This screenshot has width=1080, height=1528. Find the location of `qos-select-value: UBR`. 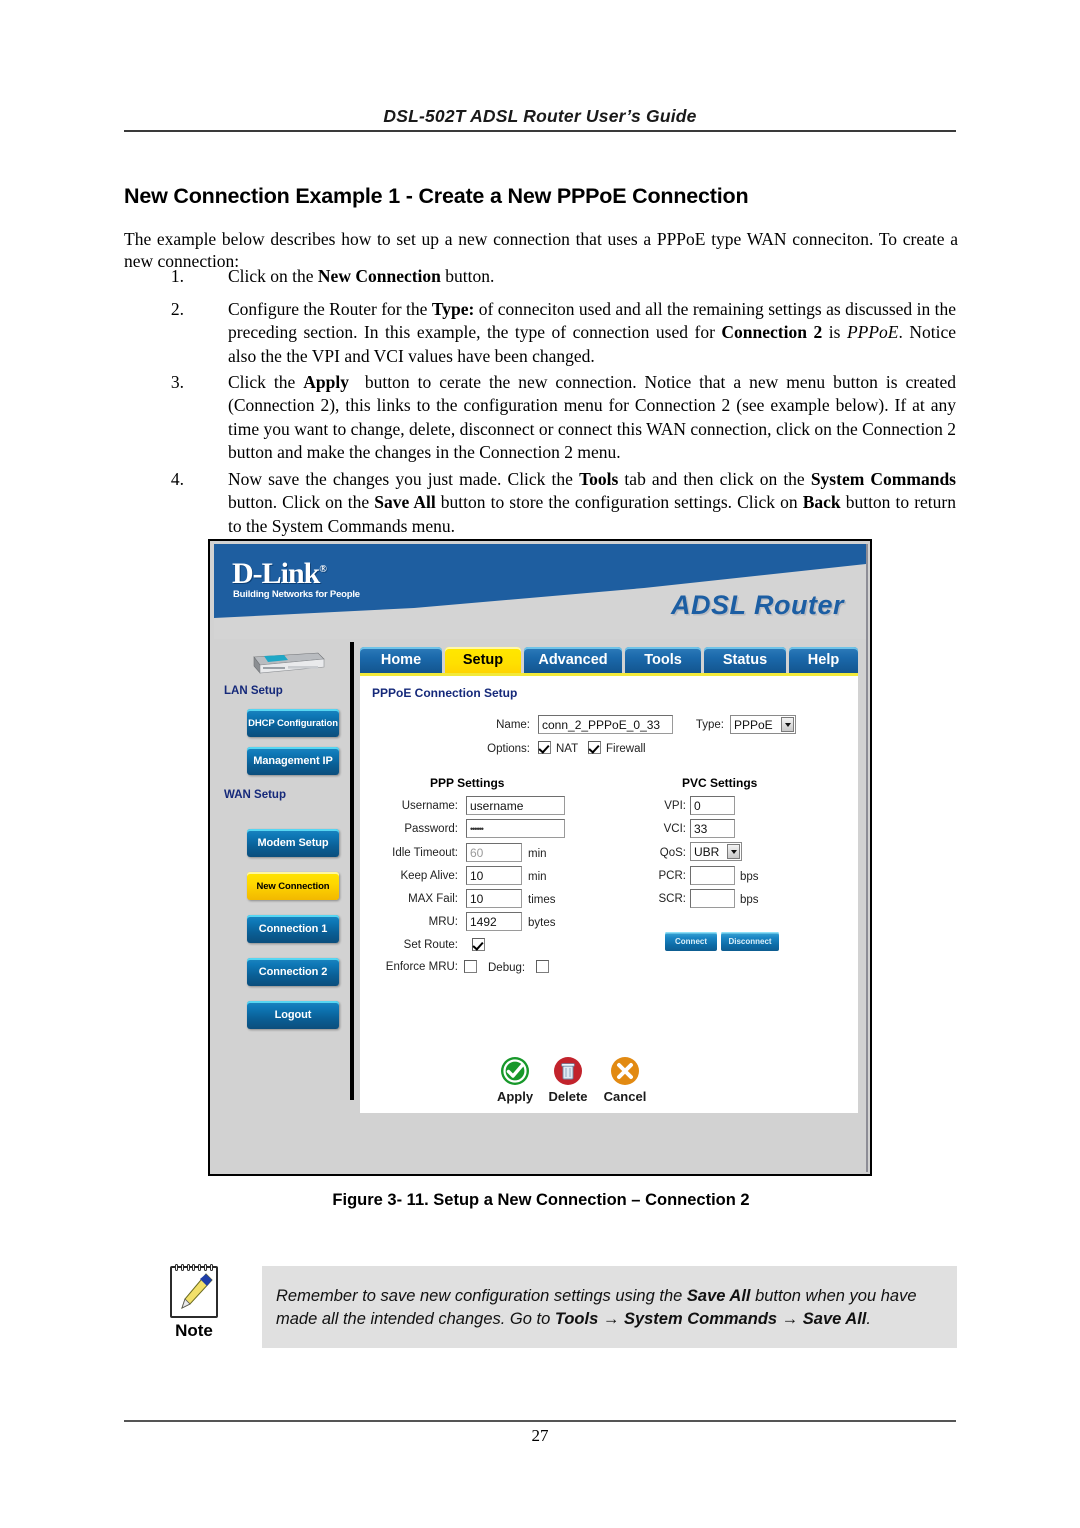

qos-select-value: UBR is located at coordinates (707, 851).